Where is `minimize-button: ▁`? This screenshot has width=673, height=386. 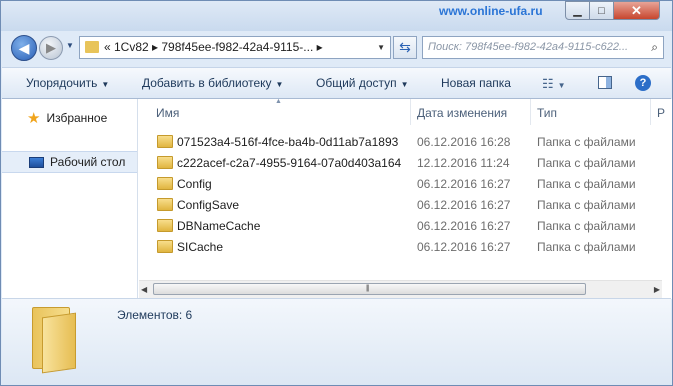 minimize-button: ▁ is located at coordinates (577, 10).